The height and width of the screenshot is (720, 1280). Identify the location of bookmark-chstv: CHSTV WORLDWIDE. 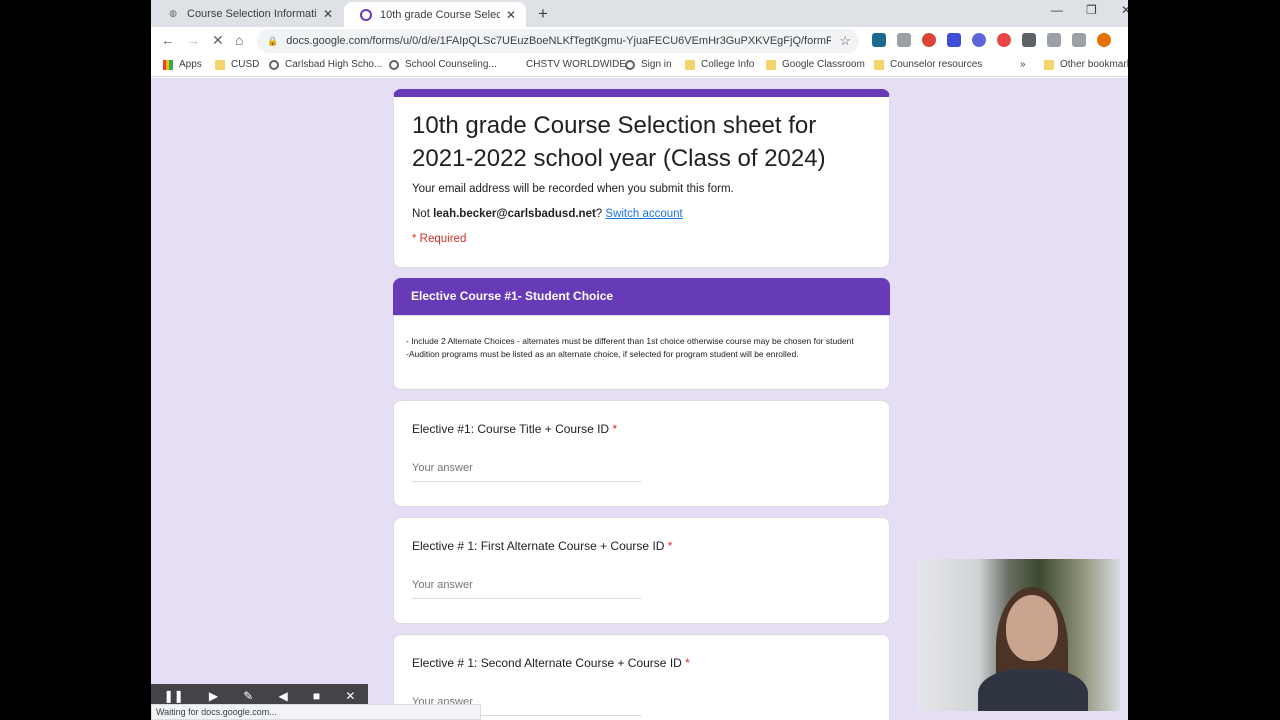
(568, 64).